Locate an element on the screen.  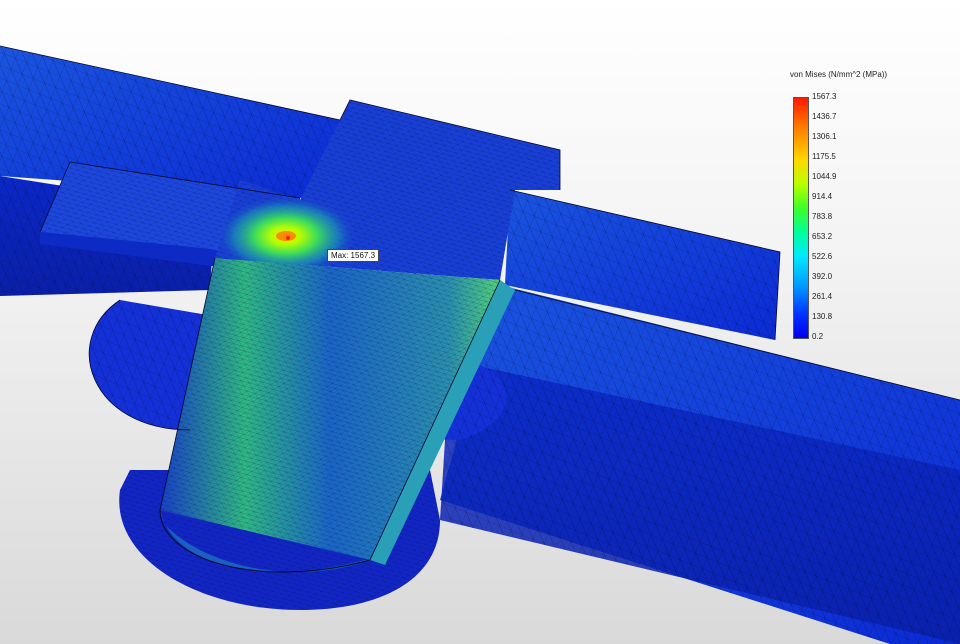
legend-title: von Mises (N/mm^2 (MPa)) is located at coordinates (839, 74).